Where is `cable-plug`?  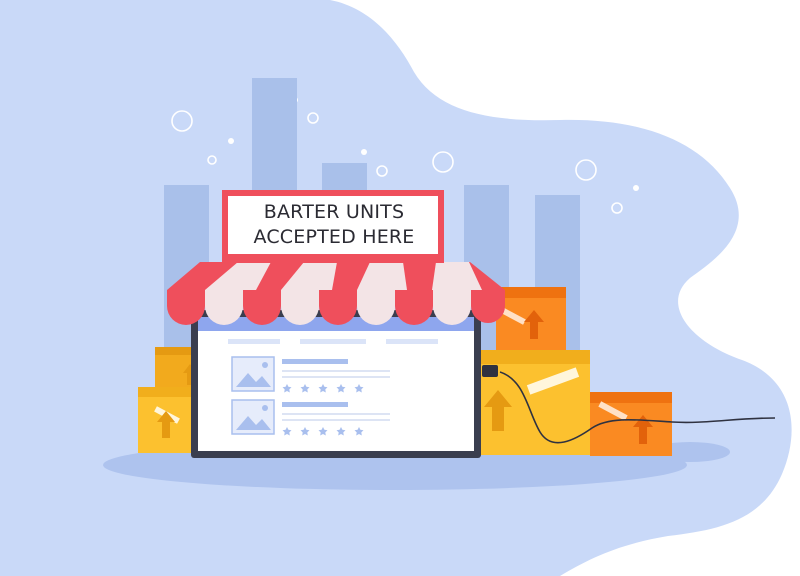 cable-plug is located at coordinates (490, 371).